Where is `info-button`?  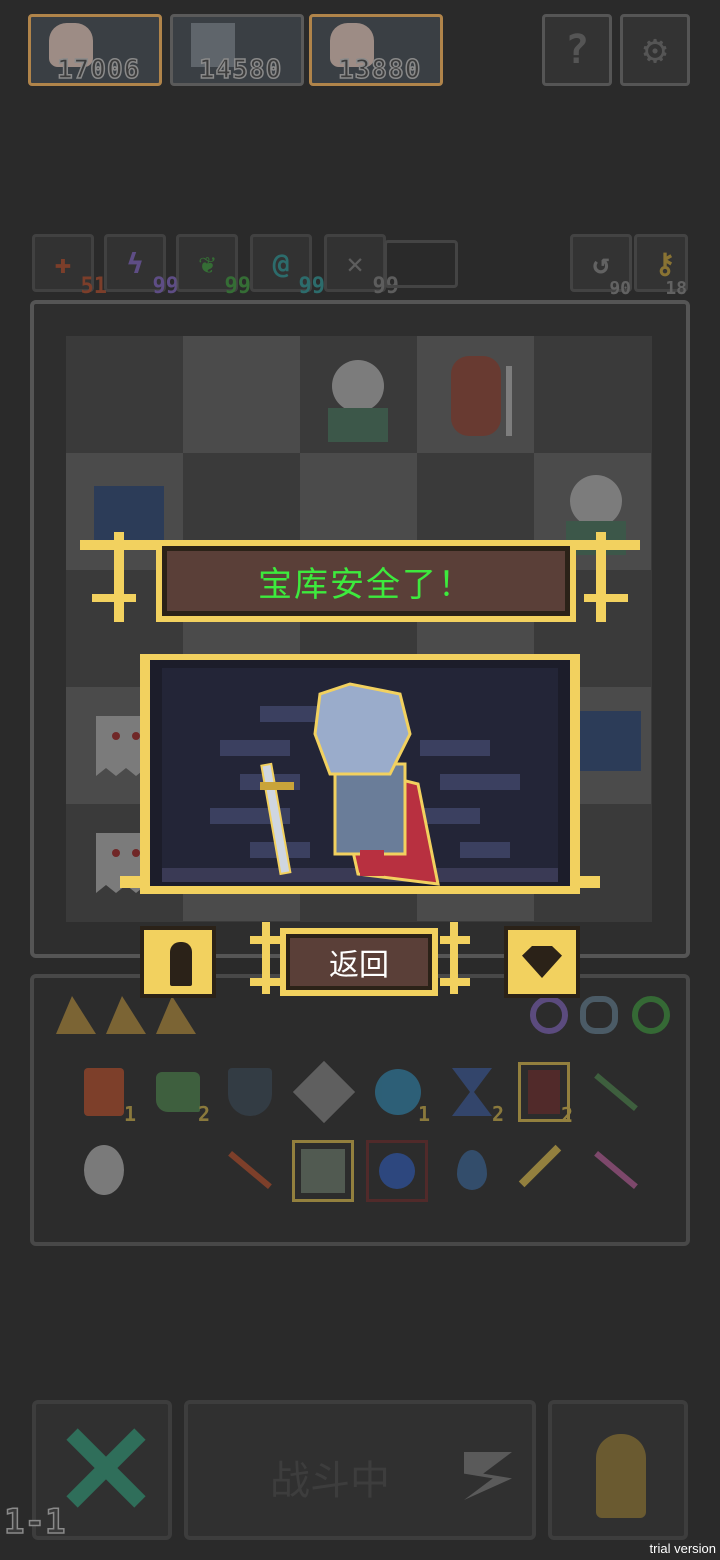
info-button is located at coordinates (178, 962).